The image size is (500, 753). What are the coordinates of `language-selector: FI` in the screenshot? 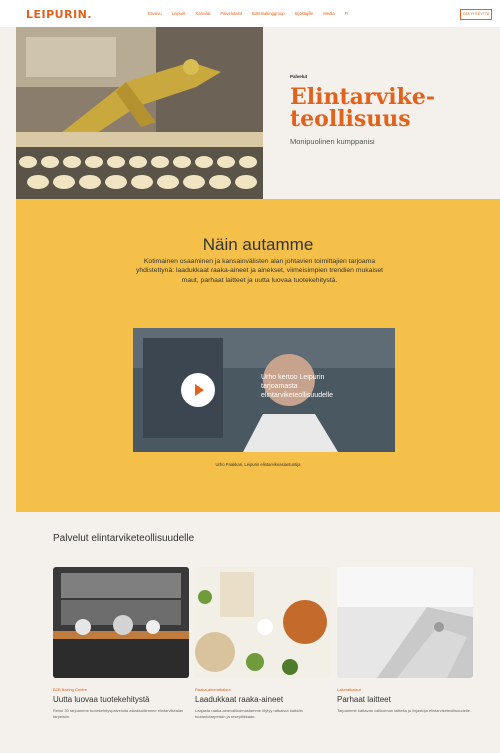 It's located at (347, 13).